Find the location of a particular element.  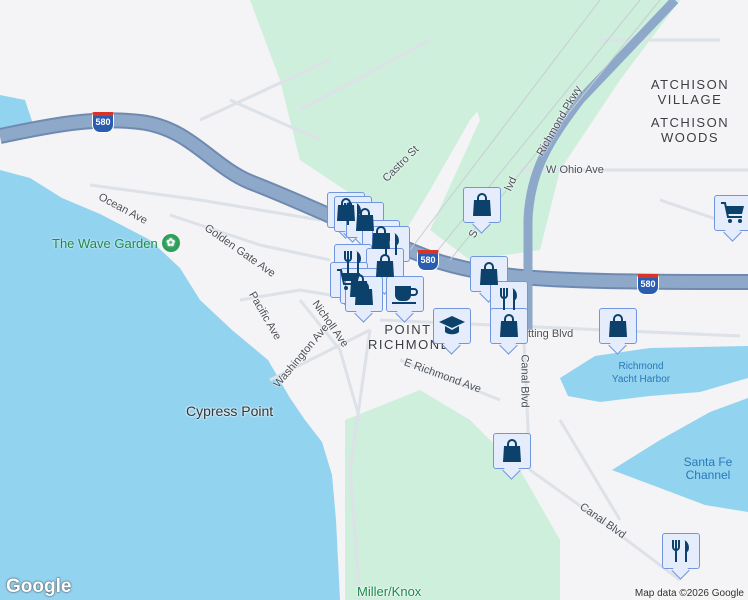

neighborhood-label: ATCHISON VILLAGE is located at coordinates (690, 92).